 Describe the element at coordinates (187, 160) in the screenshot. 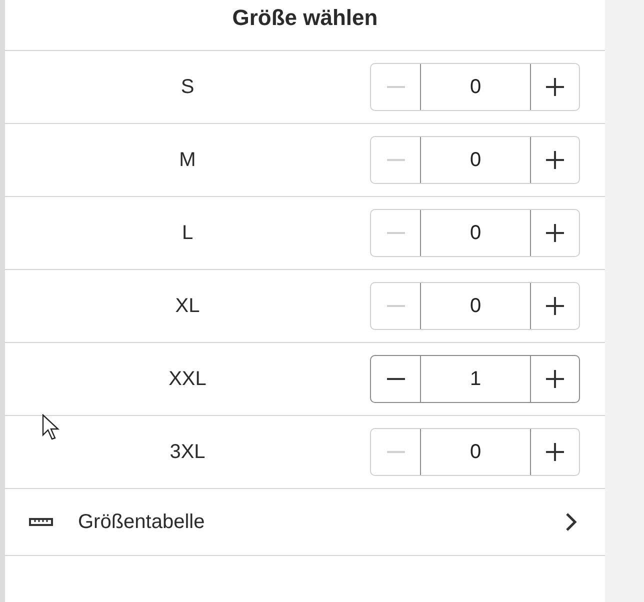

I see `size-label: M` at that location.